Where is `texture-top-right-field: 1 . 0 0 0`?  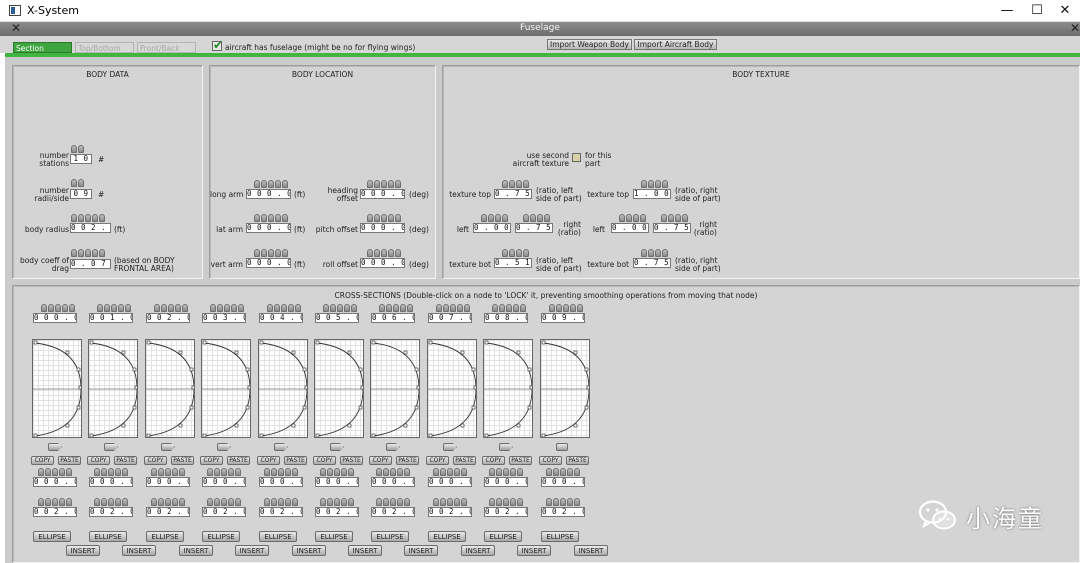
texture-top-right-field: 1 . 0 0 0 is located at coordinates (652, 194).